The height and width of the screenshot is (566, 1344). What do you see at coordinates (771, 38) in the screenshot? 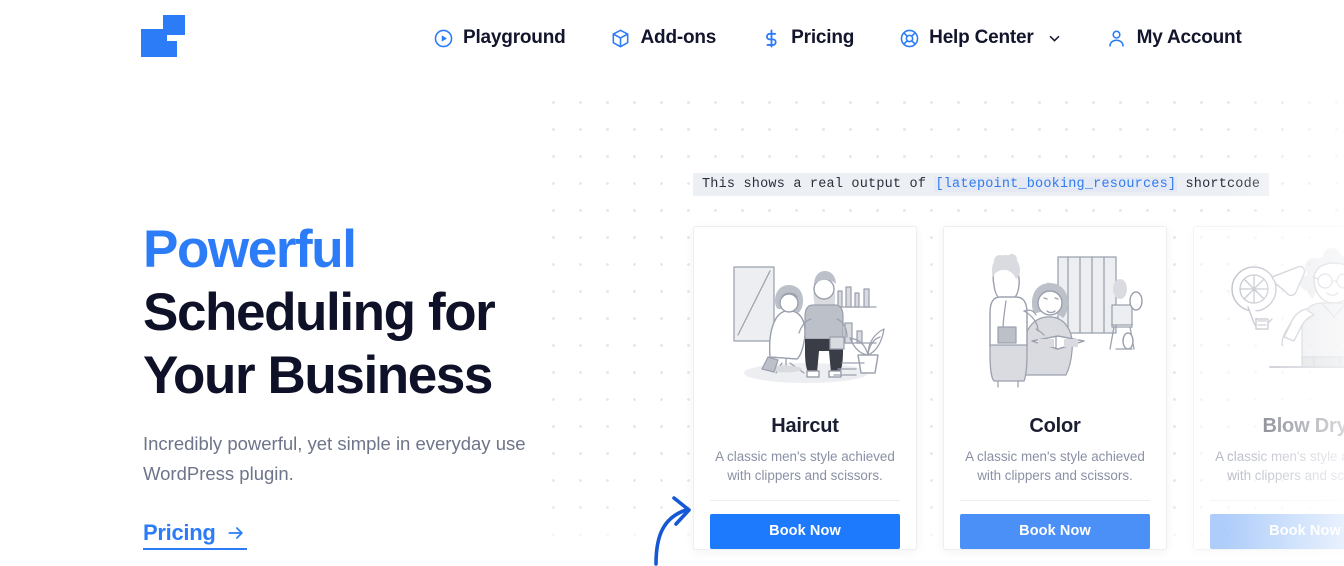
I see `dollar-icon` at bounding box center [771, 38].